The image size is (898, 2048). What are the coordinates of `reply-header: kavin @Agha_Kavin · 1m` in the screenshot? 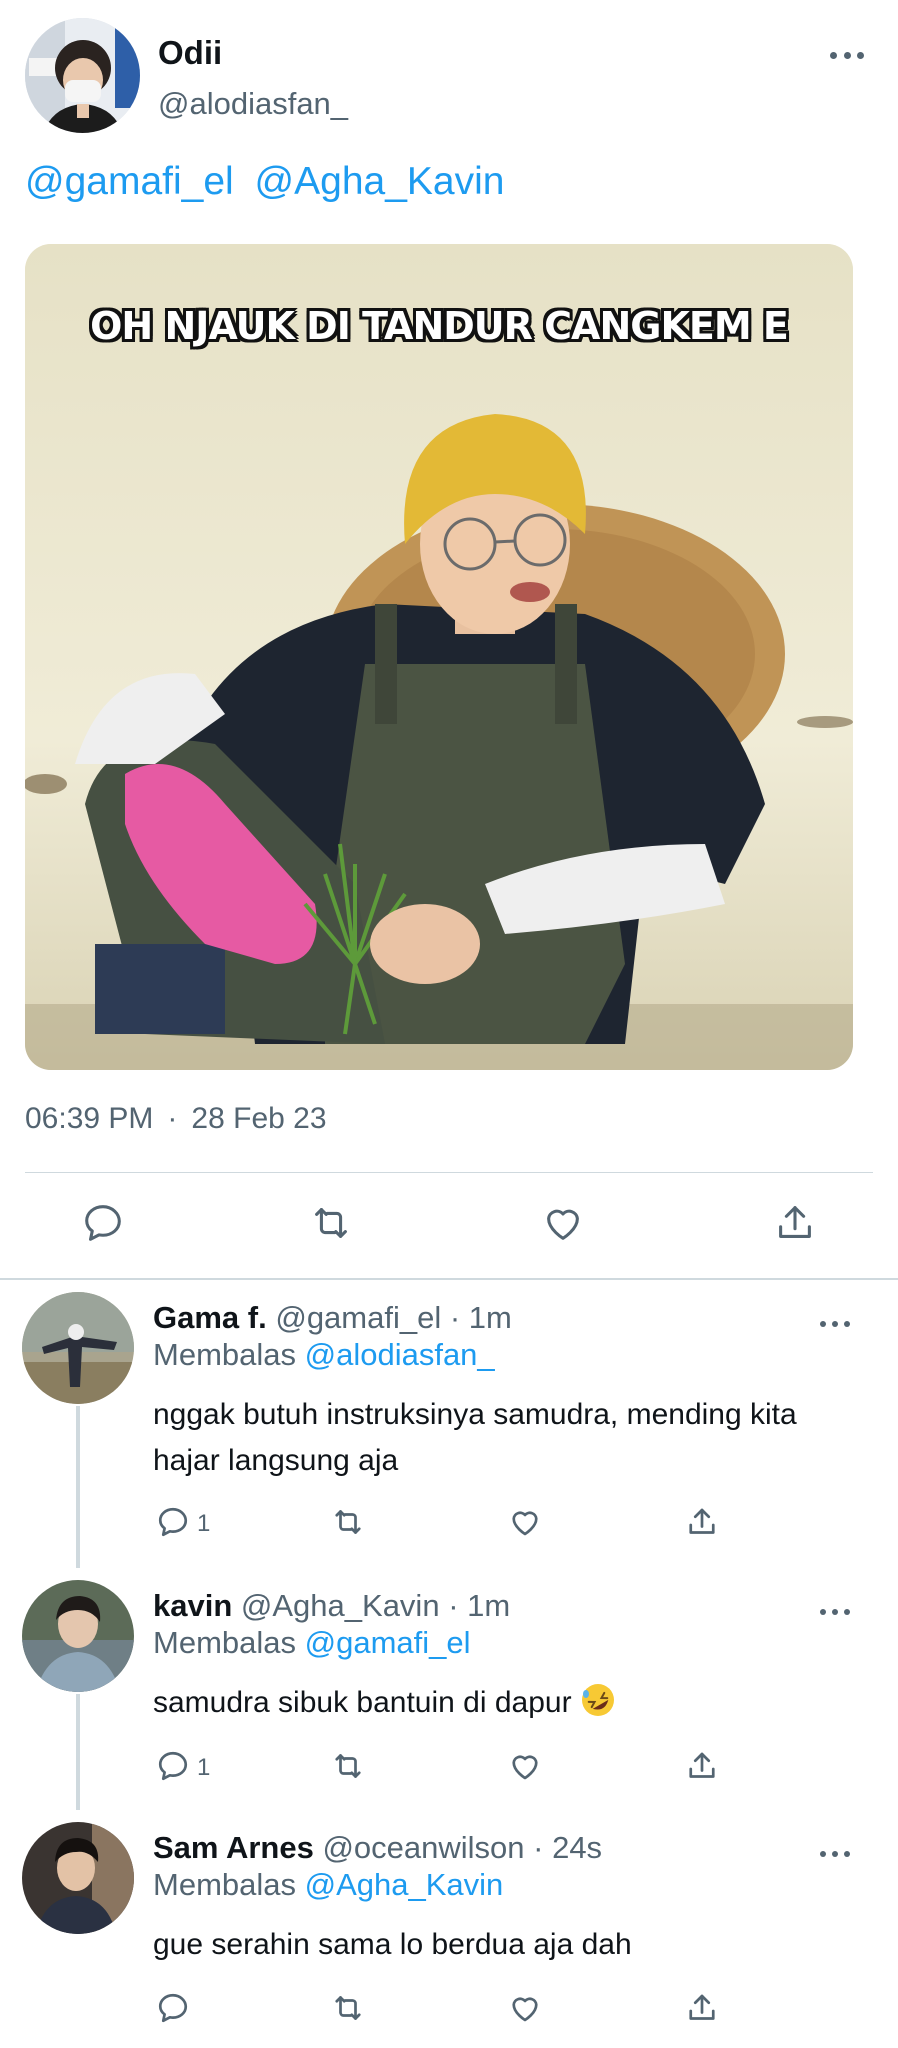 It's located at (331, 1606).